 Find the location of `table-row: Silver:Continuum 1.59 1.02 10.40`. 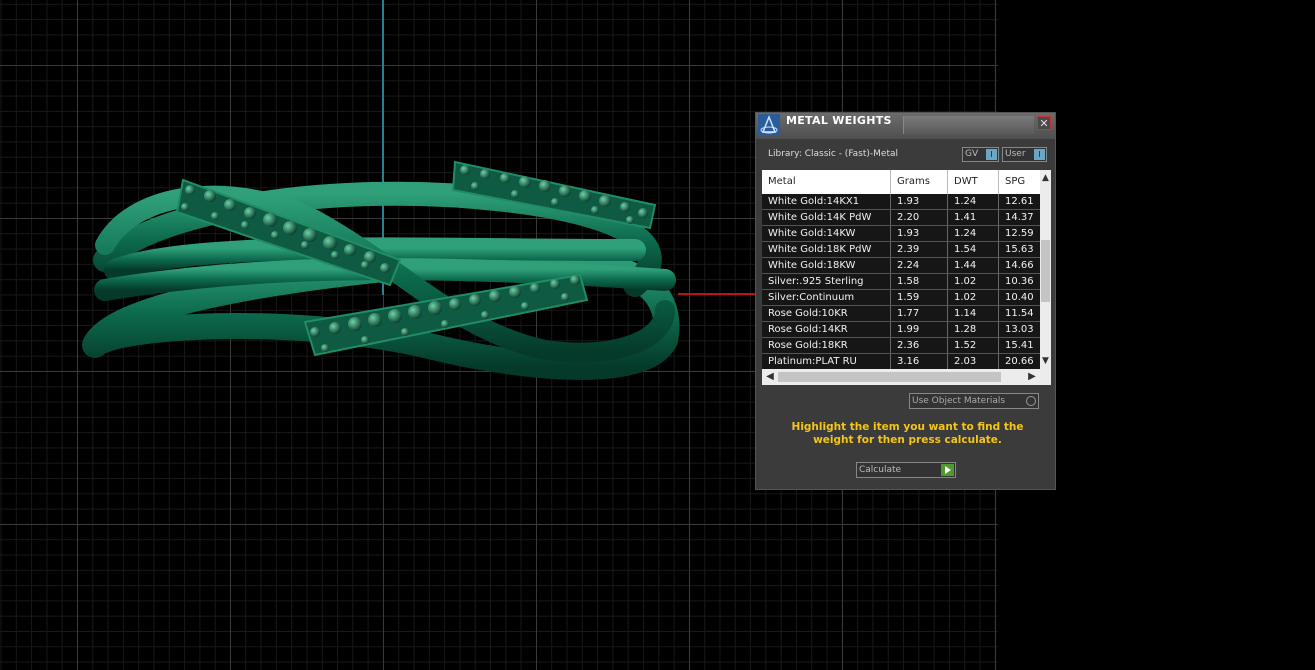

table-row: Silver:Continuum 1.59 1.02 10.40 is located at coordinates (901, 298).